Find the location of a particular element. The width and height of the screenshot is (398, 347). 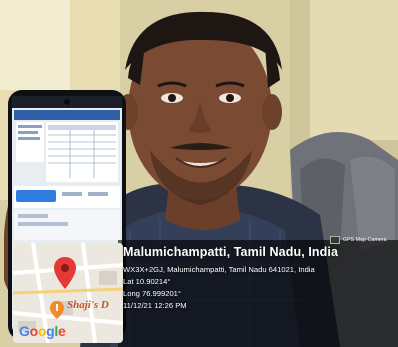

map-thumbnail: Shaji's D Google is located at coordinates (68, 293).